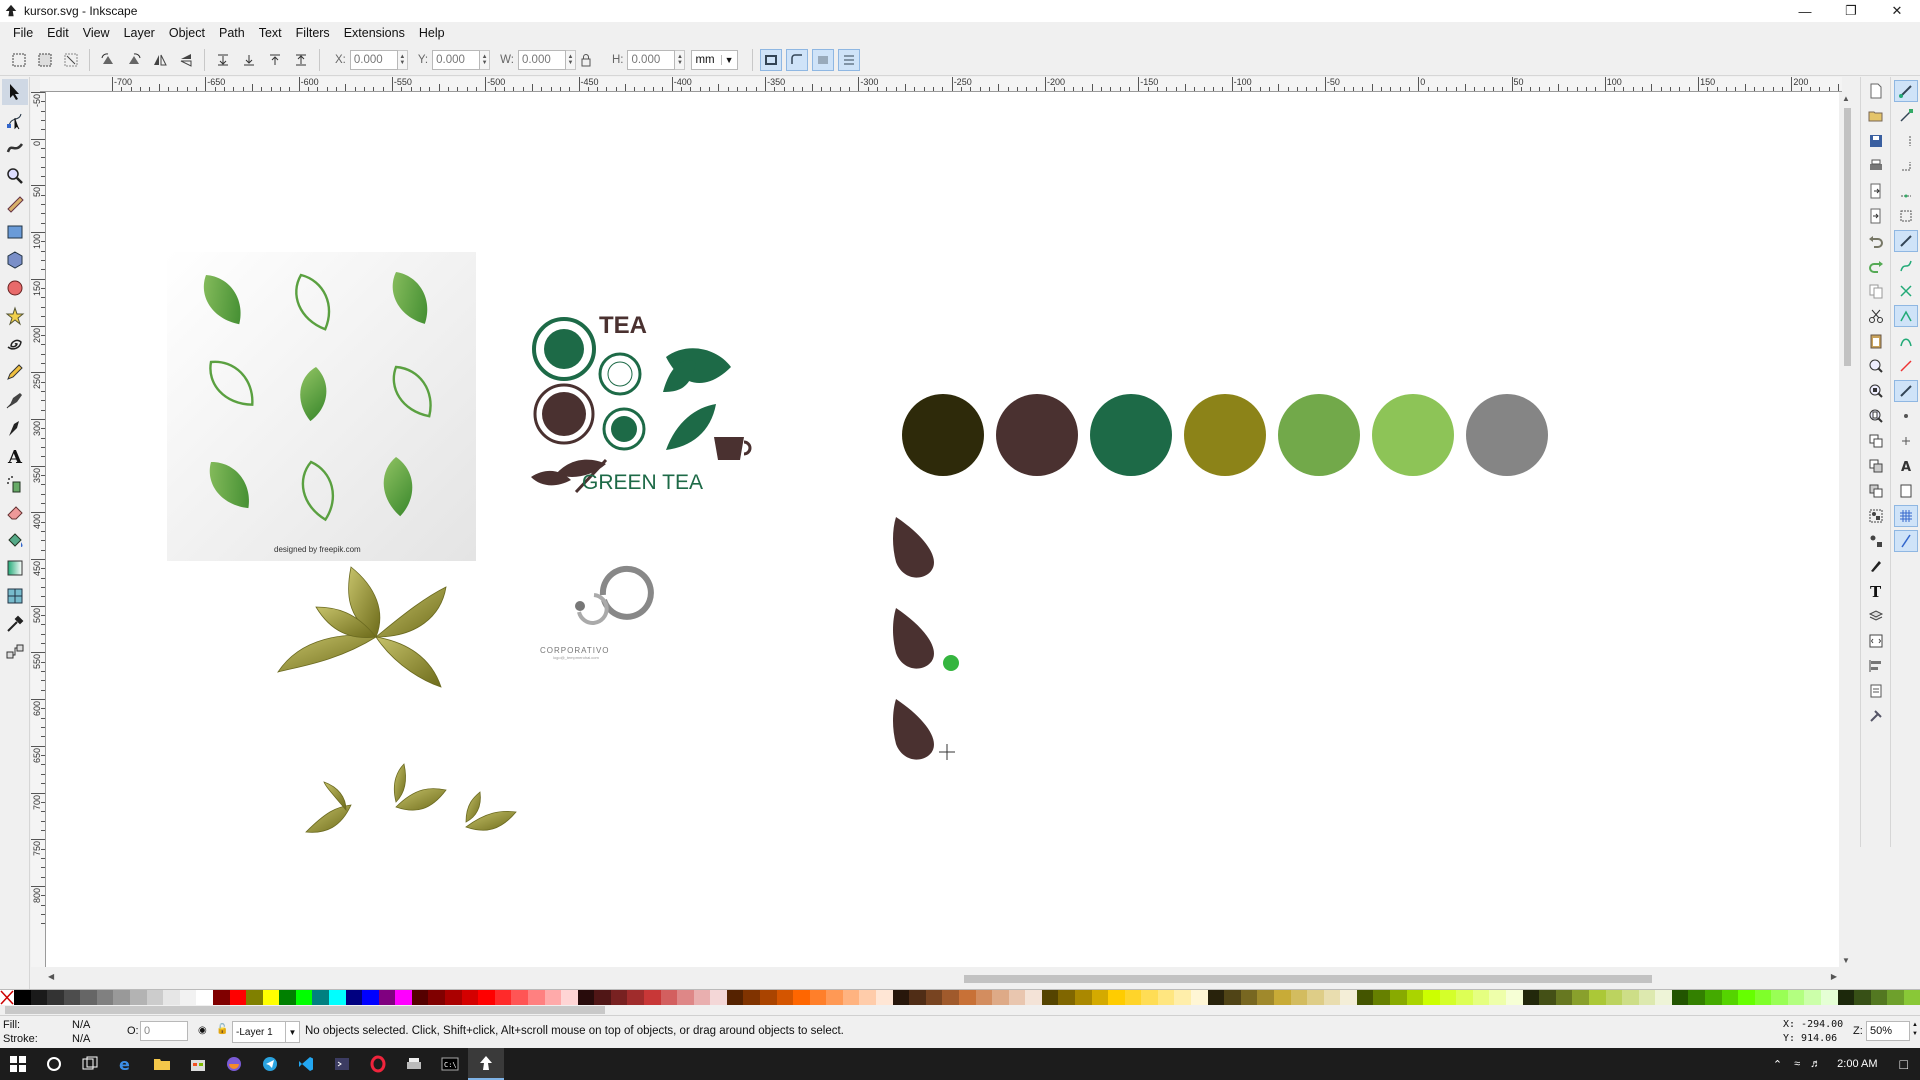  I want to click on y-spinner: ▲ ▼, so click(485, 59).